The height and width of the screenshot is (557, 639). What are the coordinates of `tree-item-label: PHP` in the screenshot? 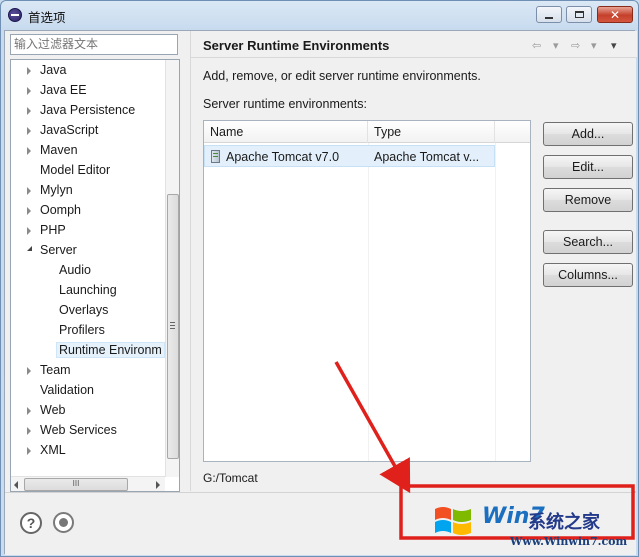 It's located at (53, 230).